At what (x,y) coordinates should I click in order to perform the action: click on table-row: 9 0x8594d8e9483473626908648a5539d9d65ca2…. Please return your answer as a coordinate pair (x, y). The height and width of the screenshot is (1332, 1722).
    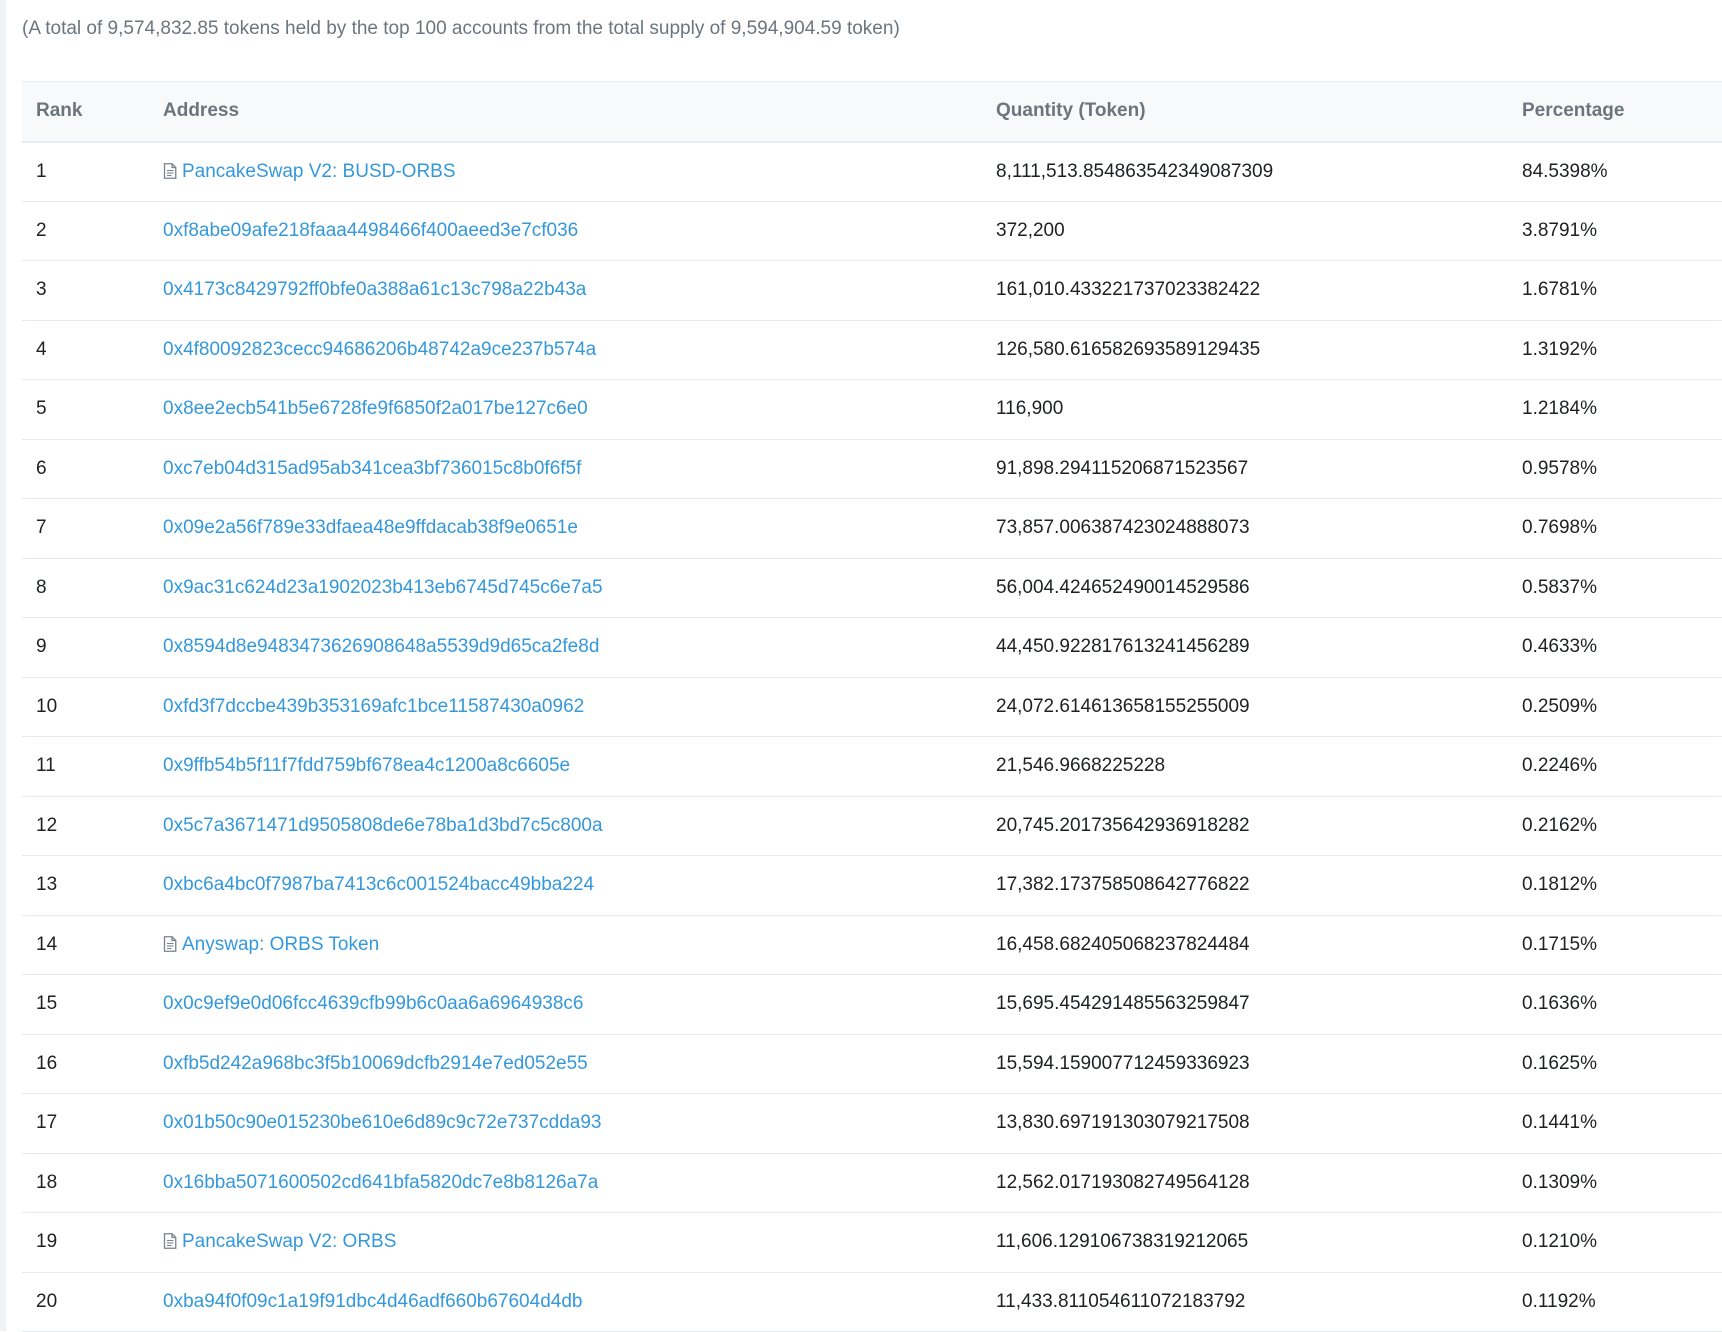
    Looking at the image, I should click on (872, 647).